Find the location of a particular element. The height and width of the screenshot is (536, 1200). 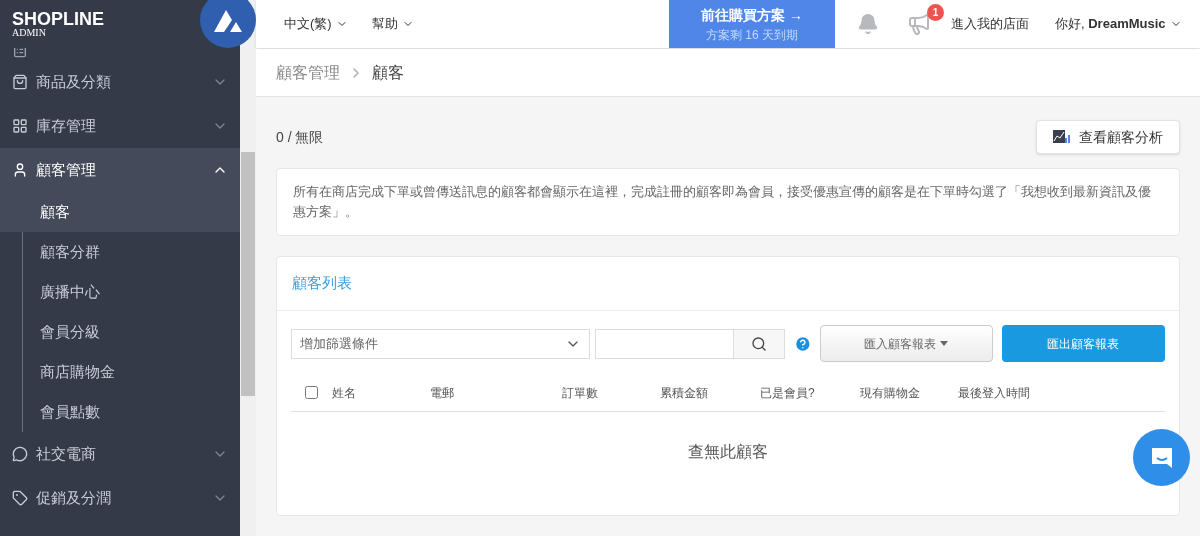

sidebar-subitem: 顧客 is located at coordinates (120, 212).